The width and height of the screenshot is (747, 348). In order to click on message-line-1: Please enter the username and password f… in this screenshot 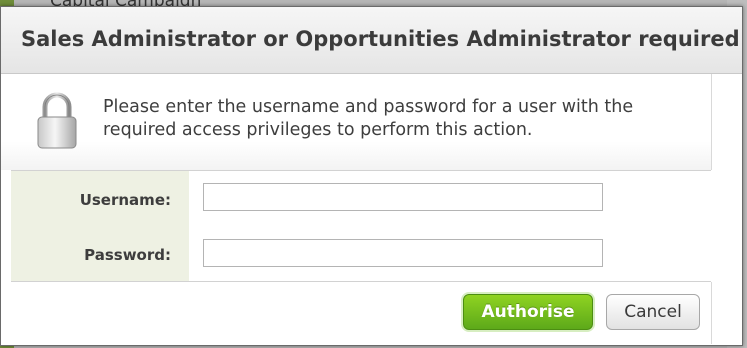, I will do `click(368, 107)`.